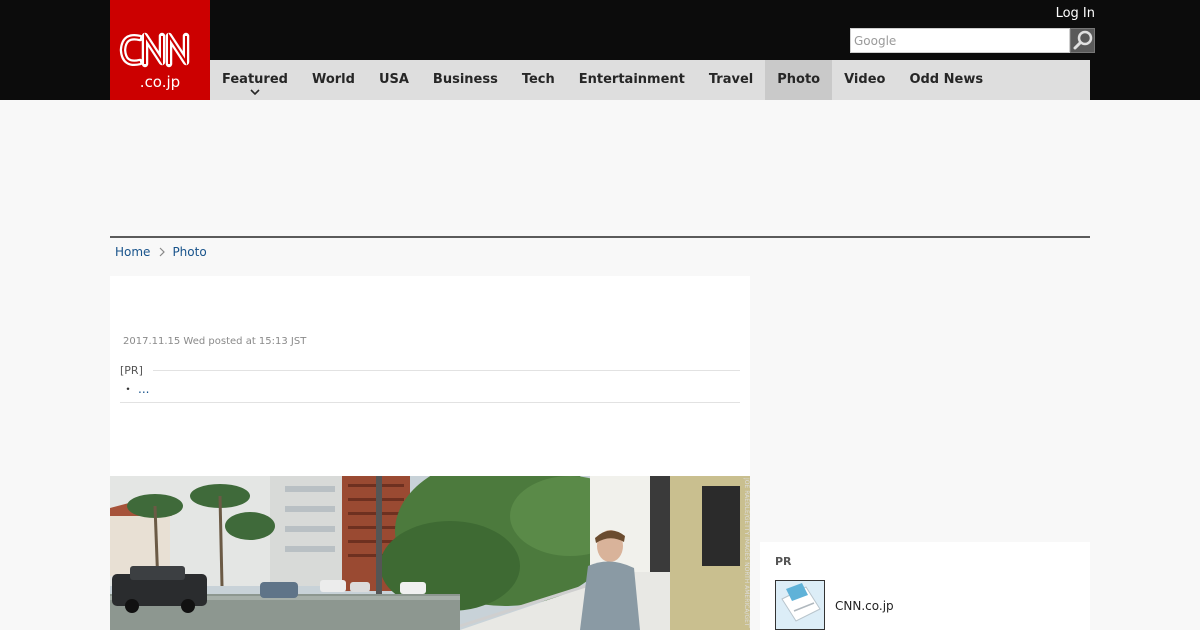 The width and height of the screenshot is (1200, 630). I want to click on chevron-right-icon, so click(163, 252).